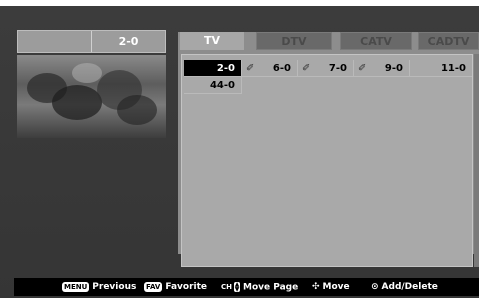 This screenshot has width=479, height=298. Describe the element at coordinates (441, 68) in the screenshot. I see `channel-cell: 11-0` at that location.